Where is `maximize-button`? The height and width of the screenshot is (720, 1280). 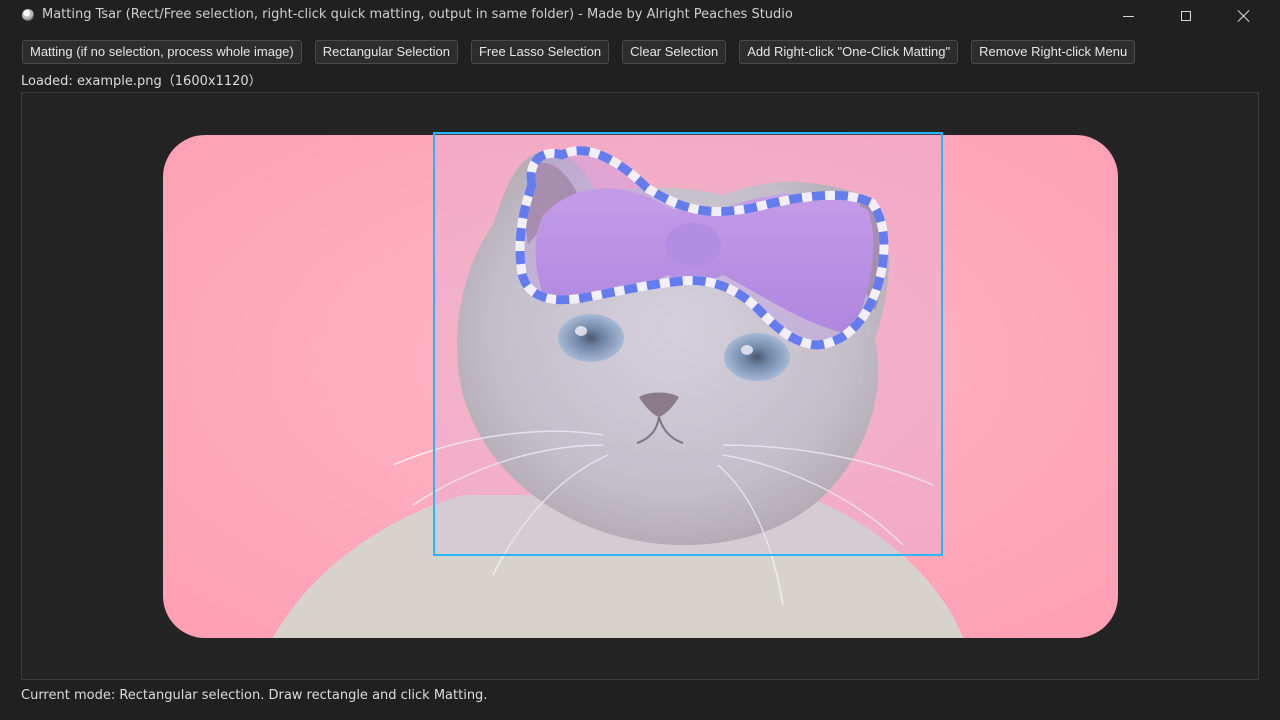
maximize-button is located at coordinates (1186, 16).